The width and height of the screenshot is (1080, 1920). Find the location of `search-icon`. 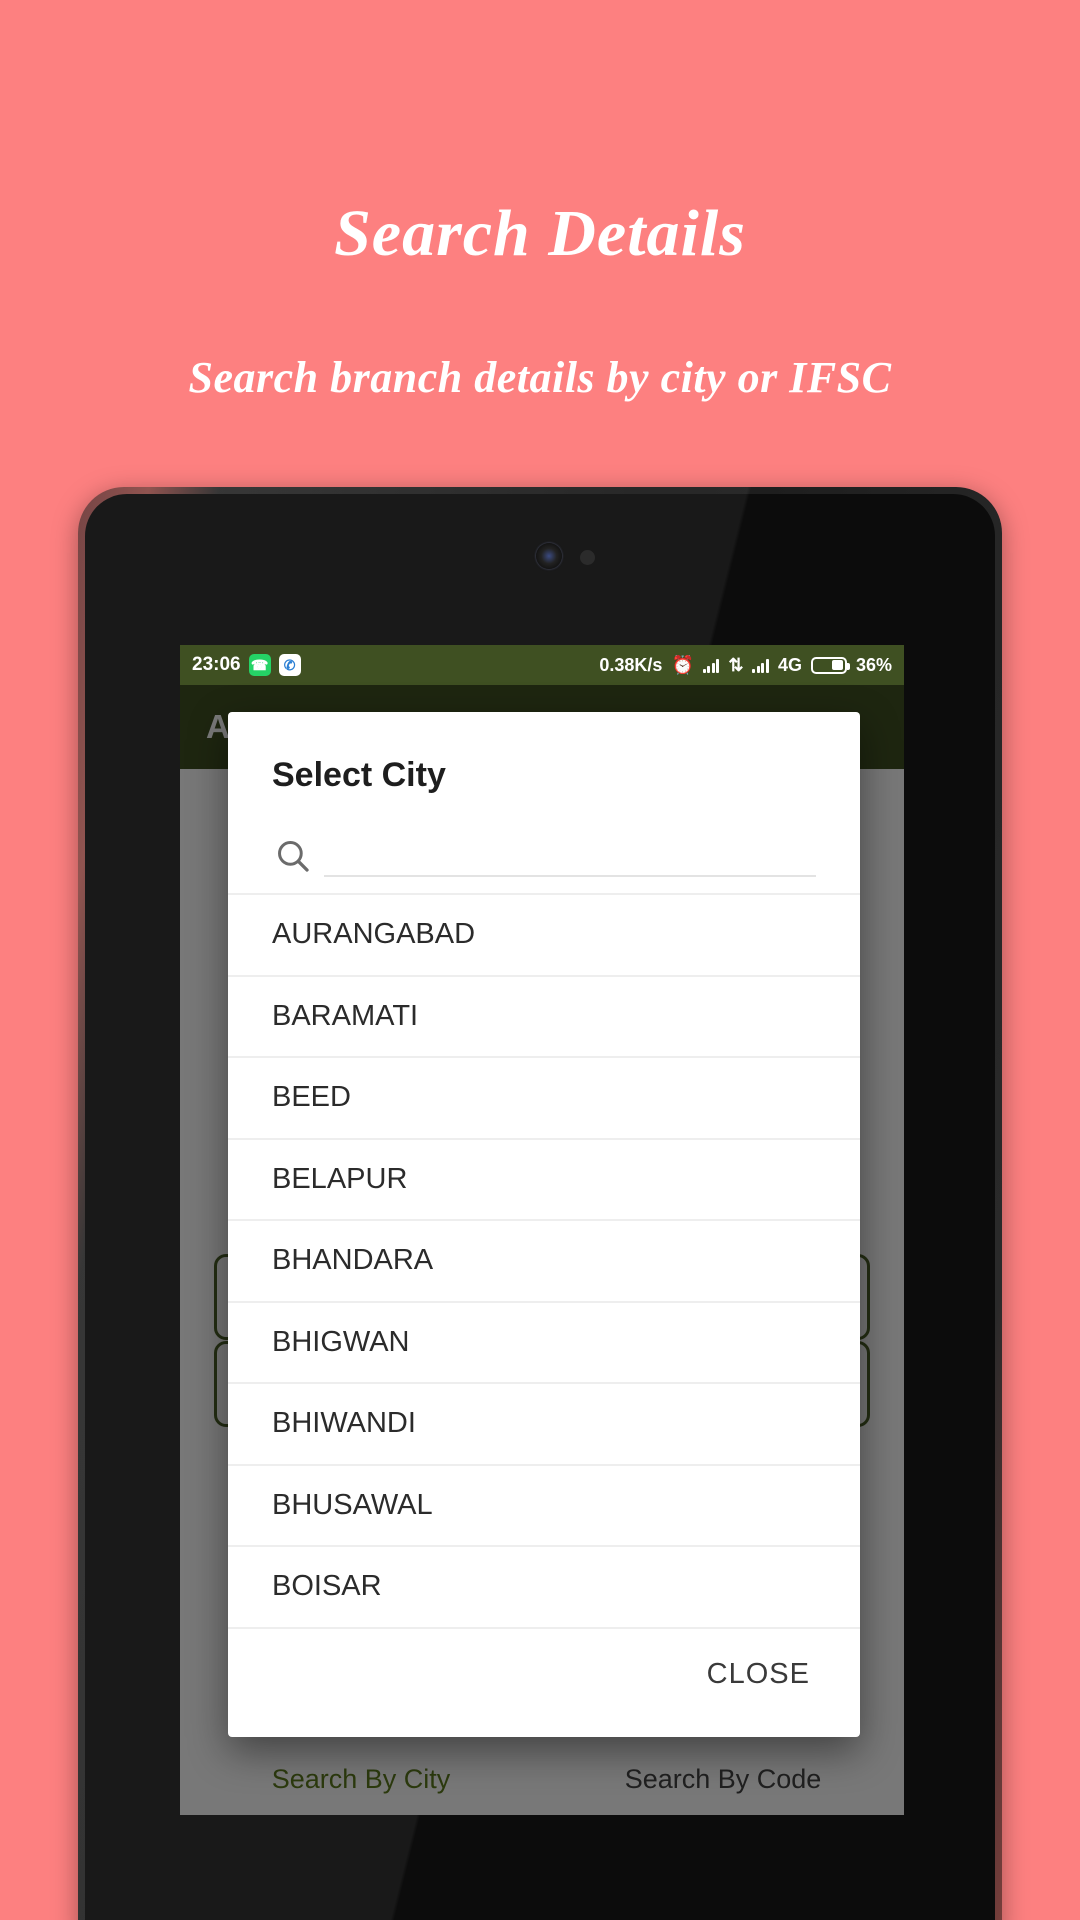

search-icon is located at coordinates (293, 856).